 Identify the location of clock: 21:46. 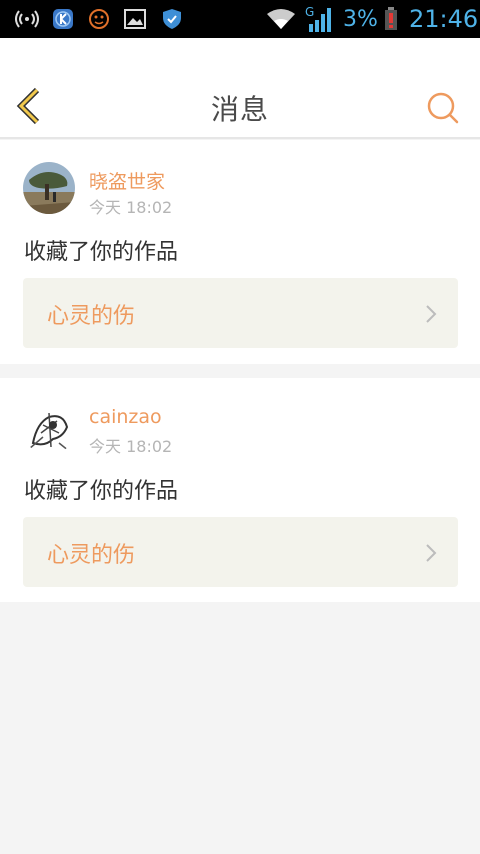
(444, 19).